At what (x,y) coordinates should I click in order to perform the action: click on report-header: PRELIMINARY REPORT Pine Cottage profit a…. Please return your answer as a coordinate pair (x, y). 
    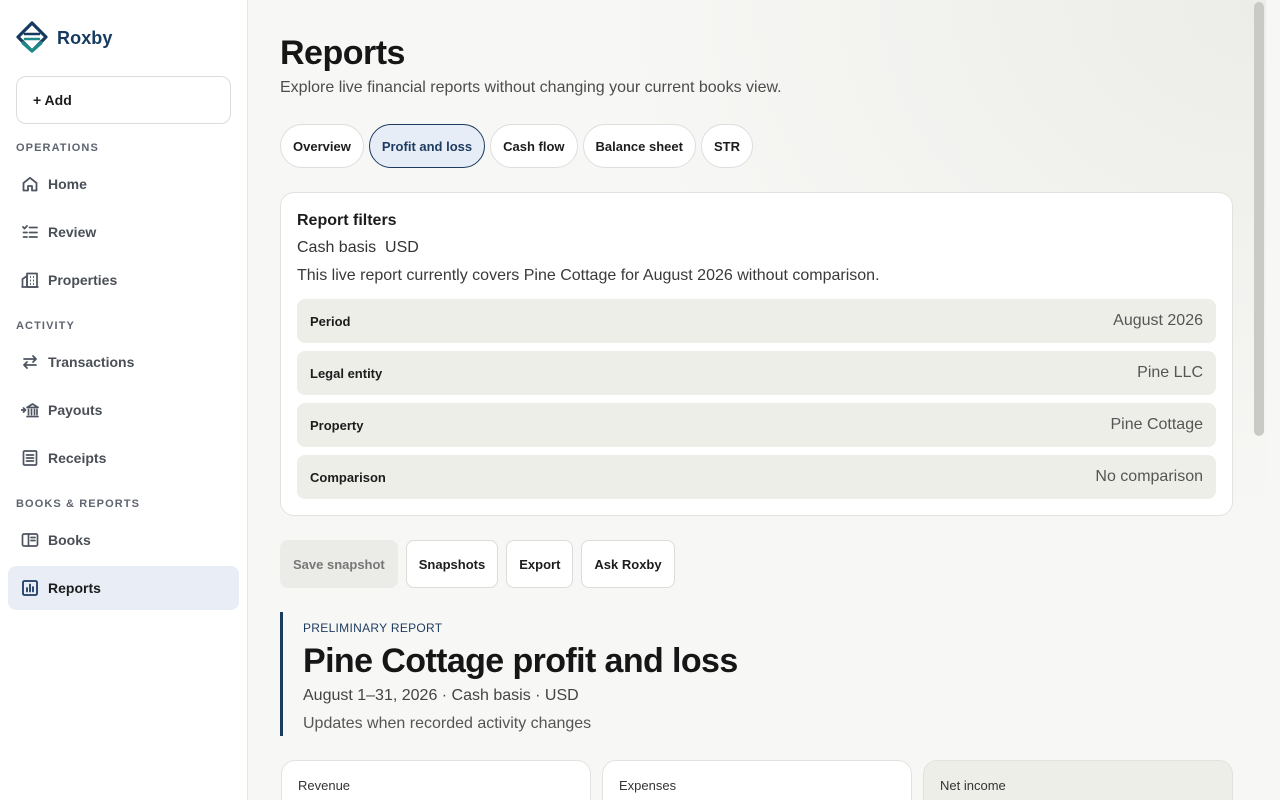
    Looking at the image, I should click on (630, 674).